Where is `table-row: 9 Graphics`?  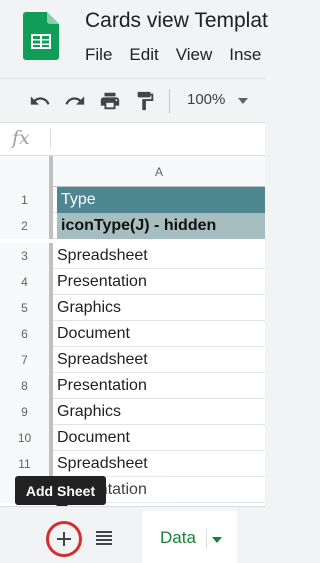
table-row: 9 Graphics is located at coordinates (132, 412).